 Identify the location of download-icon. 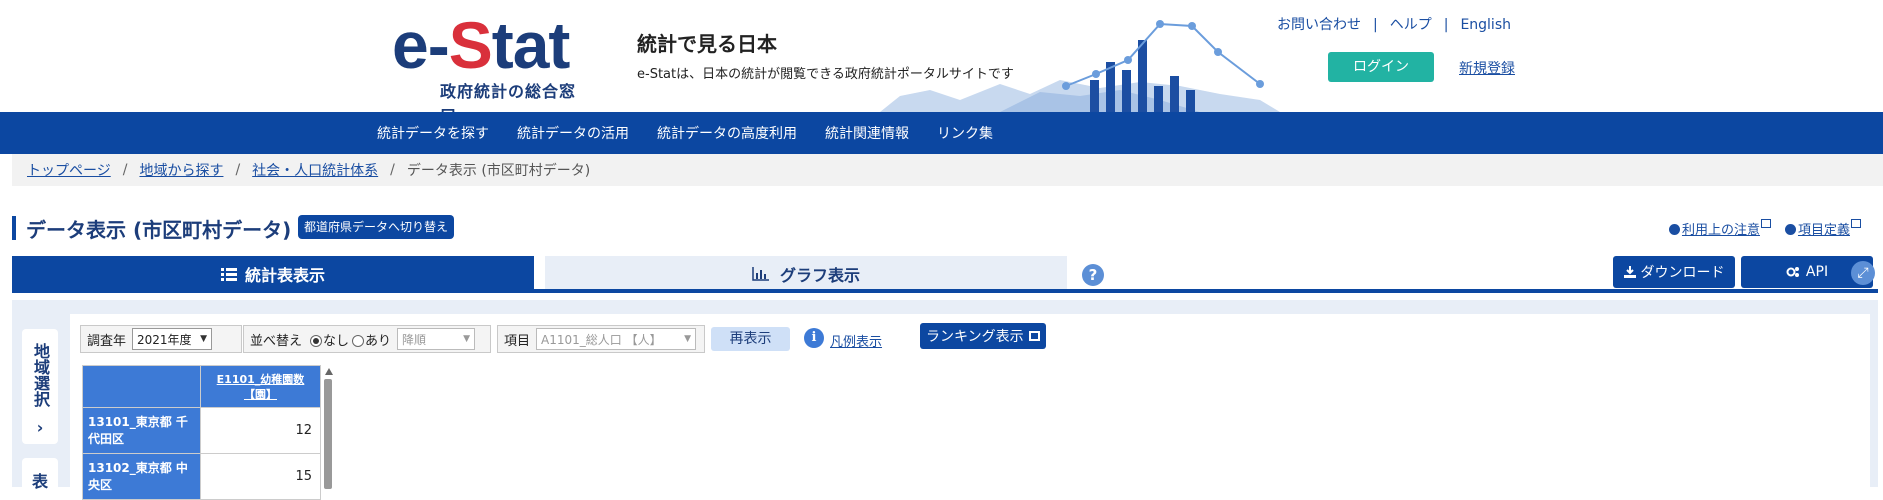
(1629, 272).